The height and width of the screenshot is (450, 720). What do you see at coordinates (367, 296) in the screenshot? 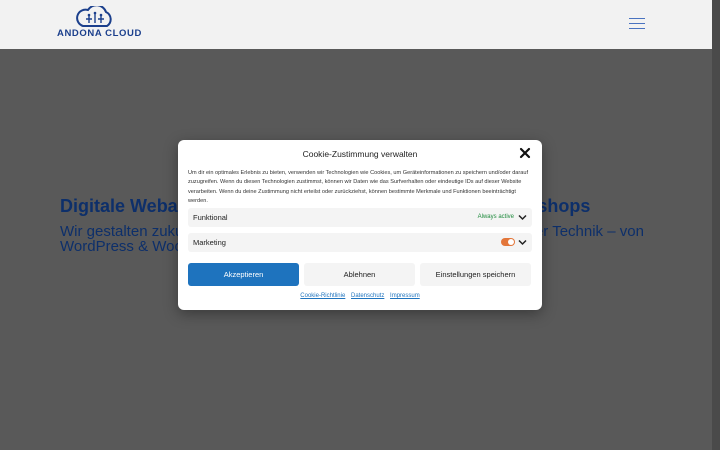
I see `privacy-link: Datenschutz` at bounding box center [367, 296].